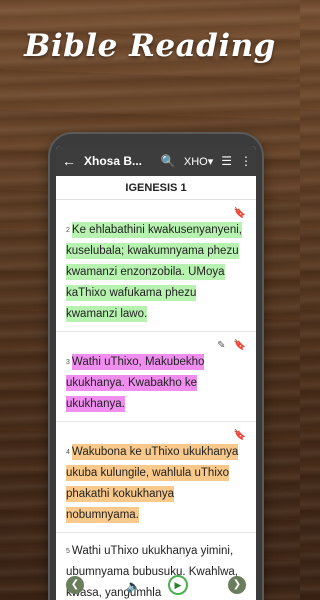 This screenshot has height=600, width=320. I want to click on chevron-left-icon: ❮, so click(75, 585).